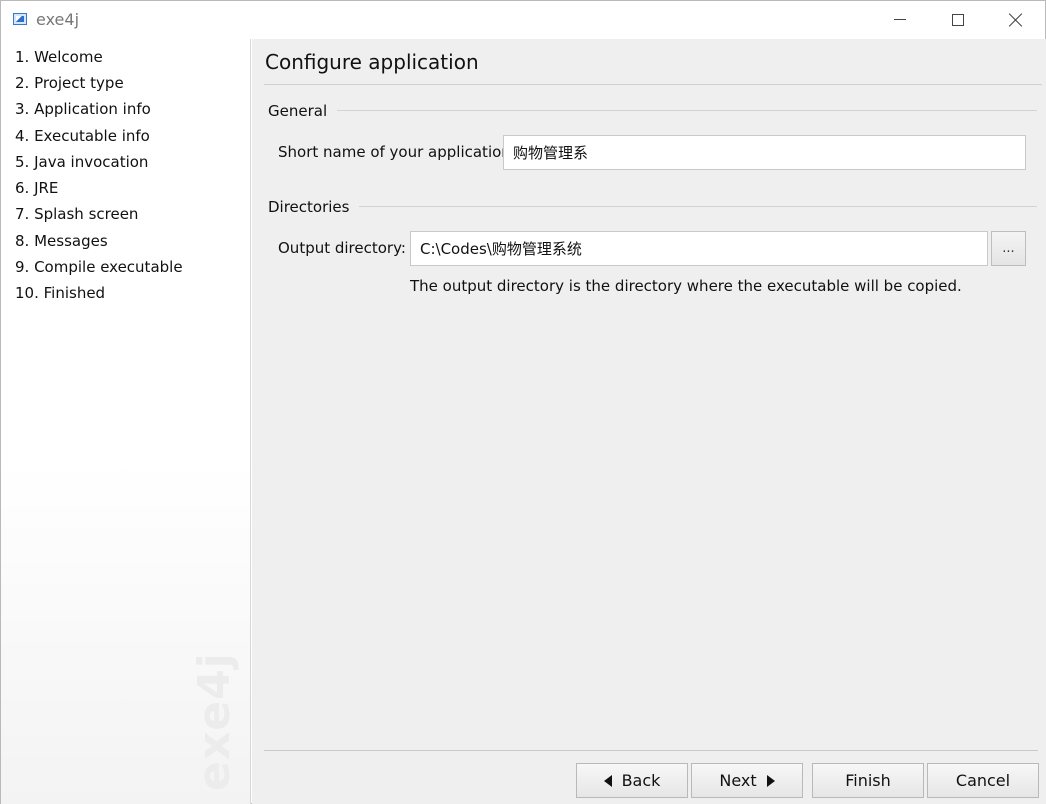 Image resolution: width=1046 pixels, height=804 pixels. What do you see at coordinates (607, 780) in the screenshot?
I see `arrow-left-icon` at bounding box center [607, 780].